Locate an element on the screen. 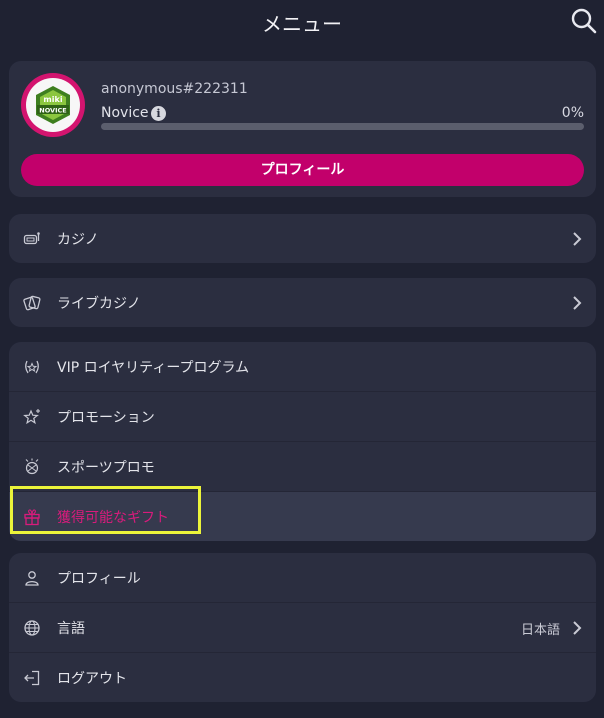  profile-button: プロフィール is located at coordinates (302, 170).